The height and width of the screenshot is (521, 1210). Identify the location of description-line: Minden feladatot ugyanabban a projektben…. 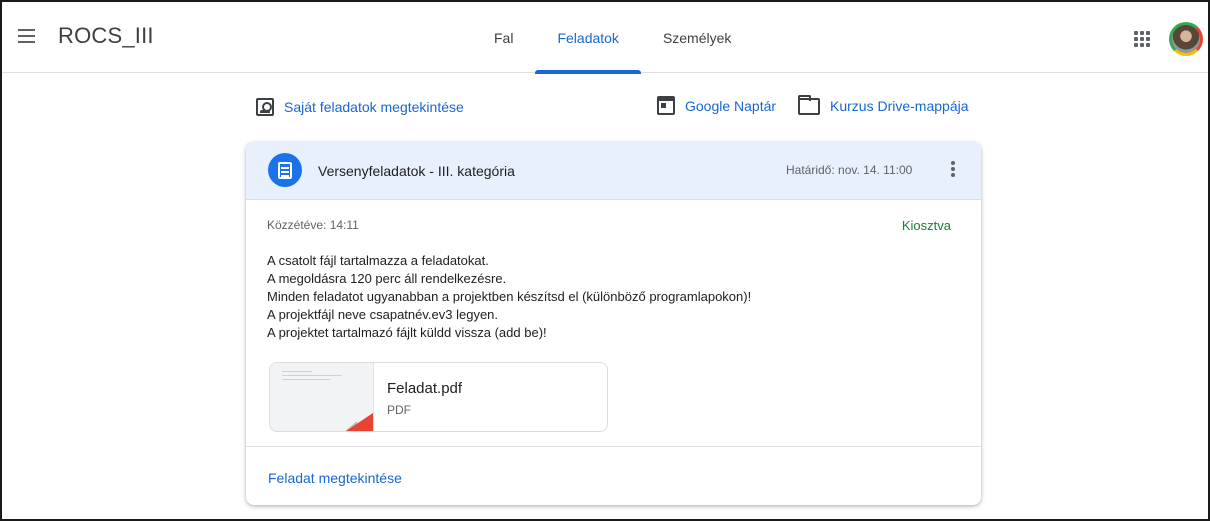
(509, 296).